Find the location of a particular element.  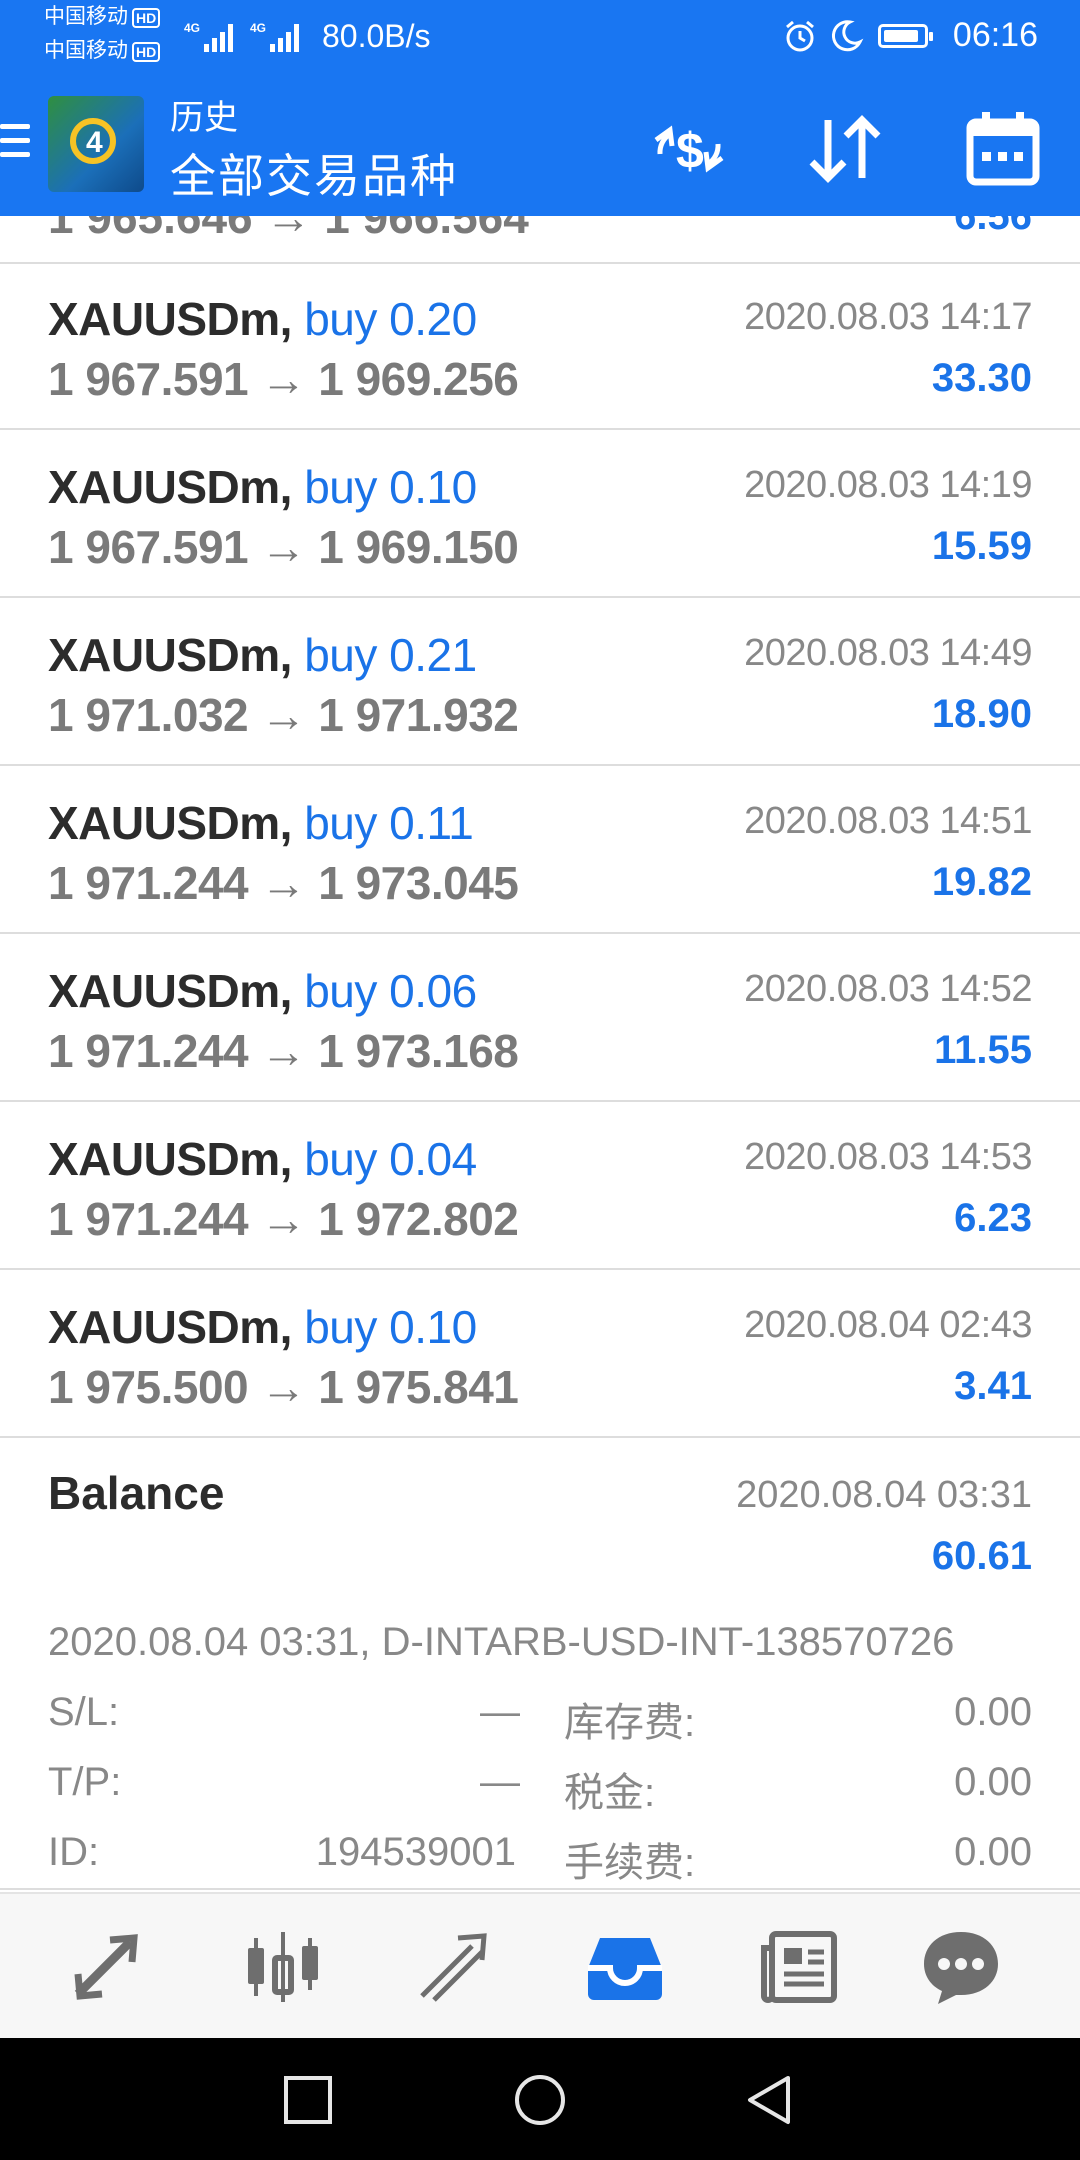

messages-icon is located at coordinates (961, 1967).